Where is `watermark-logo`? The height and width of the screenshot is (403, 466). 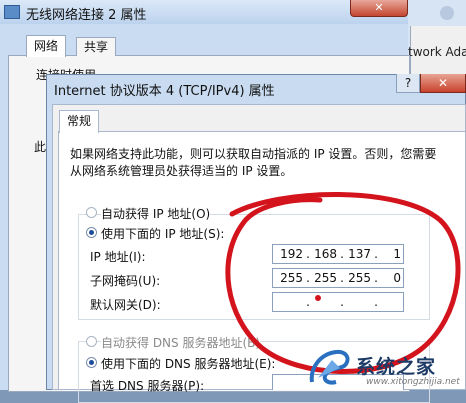 watermark-logo is located at coordinates (329, 367).